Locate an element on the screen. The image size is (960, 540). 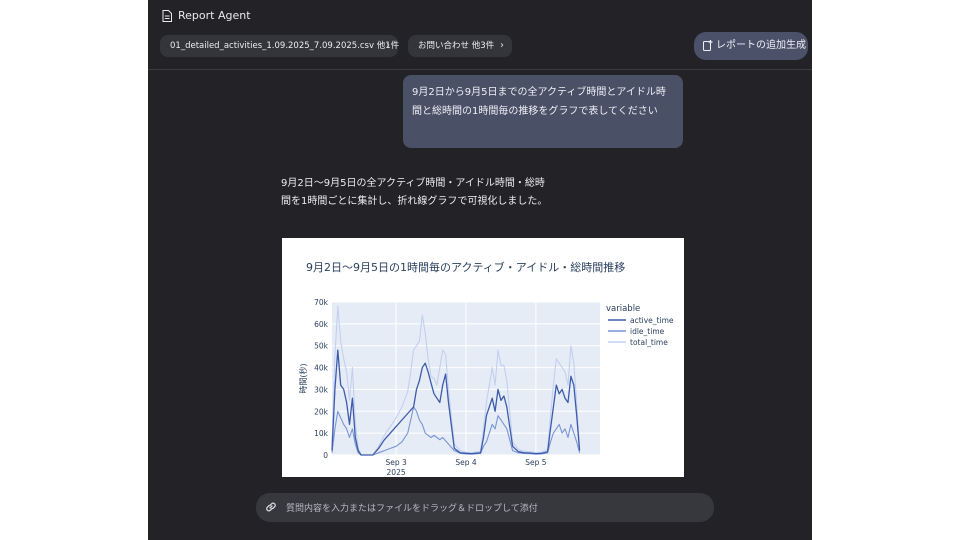
x-tick-label: Sep 4 is located at coordinates (466, 462).